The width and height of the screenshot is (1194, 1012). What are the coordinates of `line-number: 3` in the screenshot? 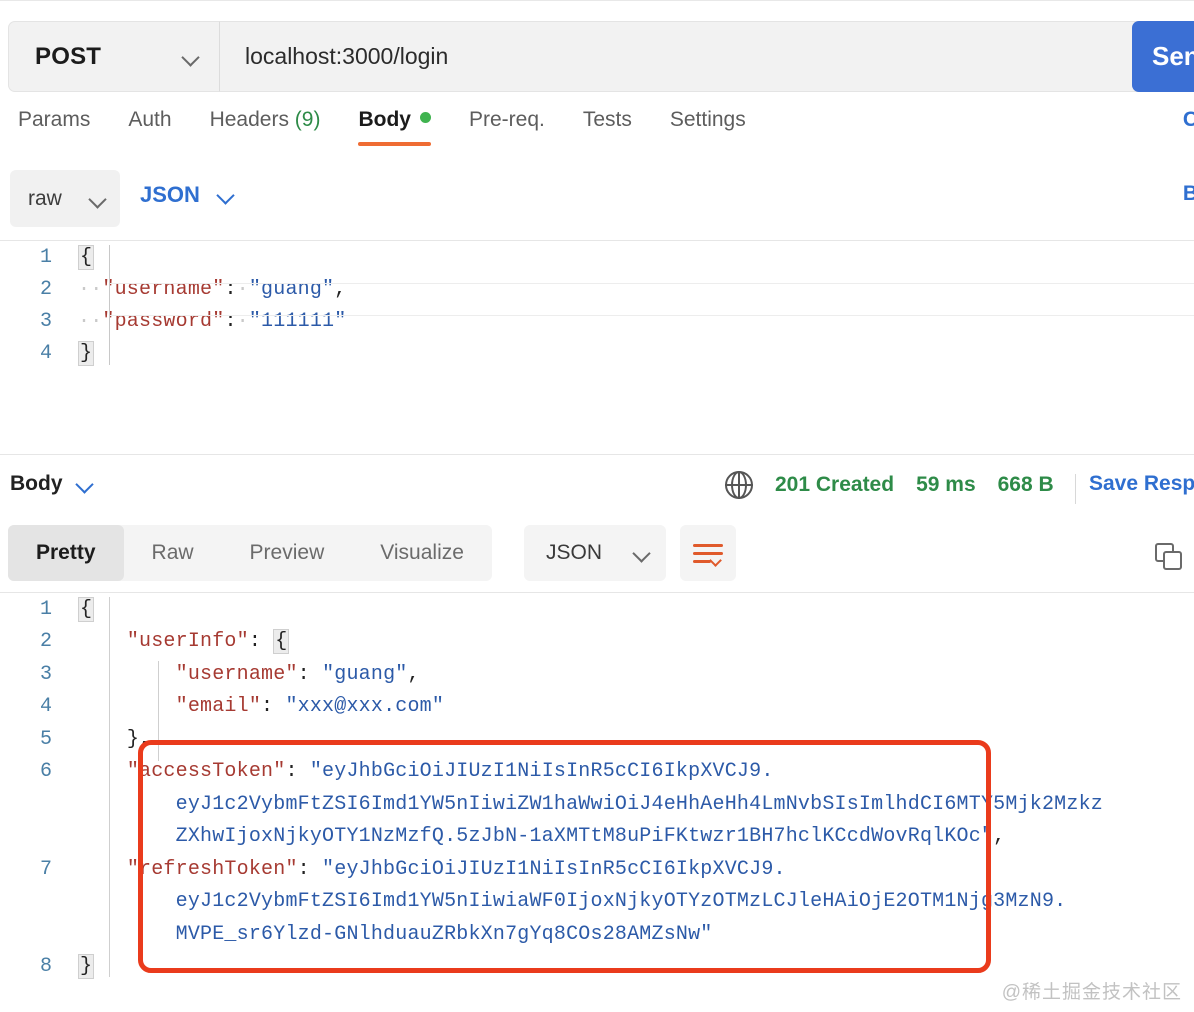 It's located at (45, 674).